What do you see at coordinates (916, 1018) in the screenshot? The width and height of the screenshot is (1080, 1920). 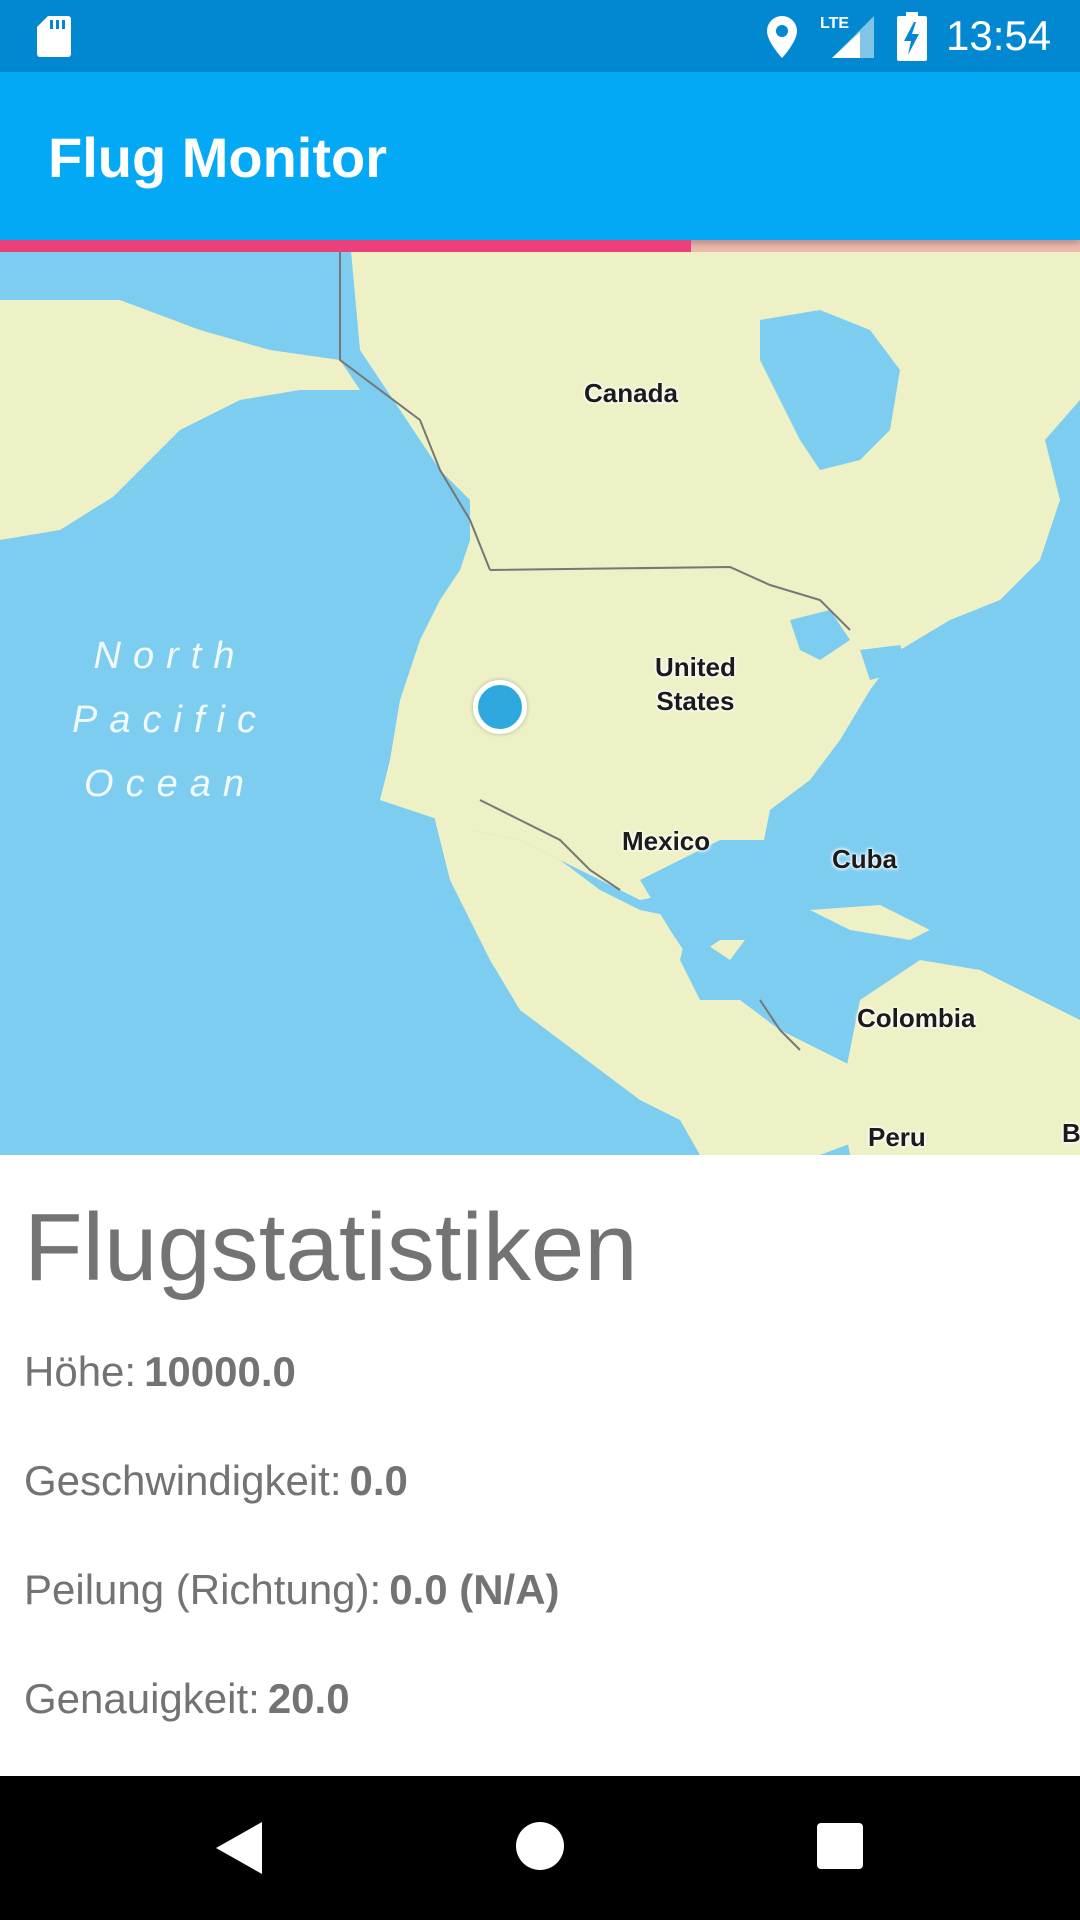 I see `map-label-colombia: Colombia` at bounding box center [916, 1018].